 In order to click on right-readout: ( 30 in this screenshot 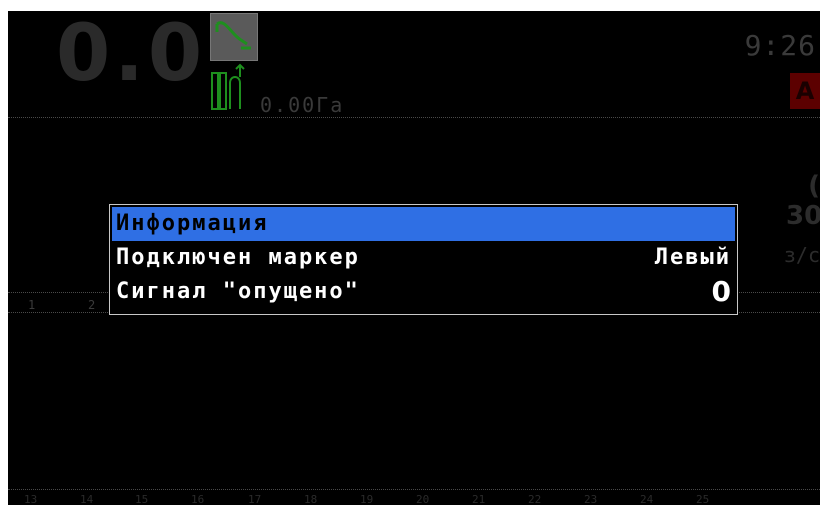, I will do `click(803, 201)`.